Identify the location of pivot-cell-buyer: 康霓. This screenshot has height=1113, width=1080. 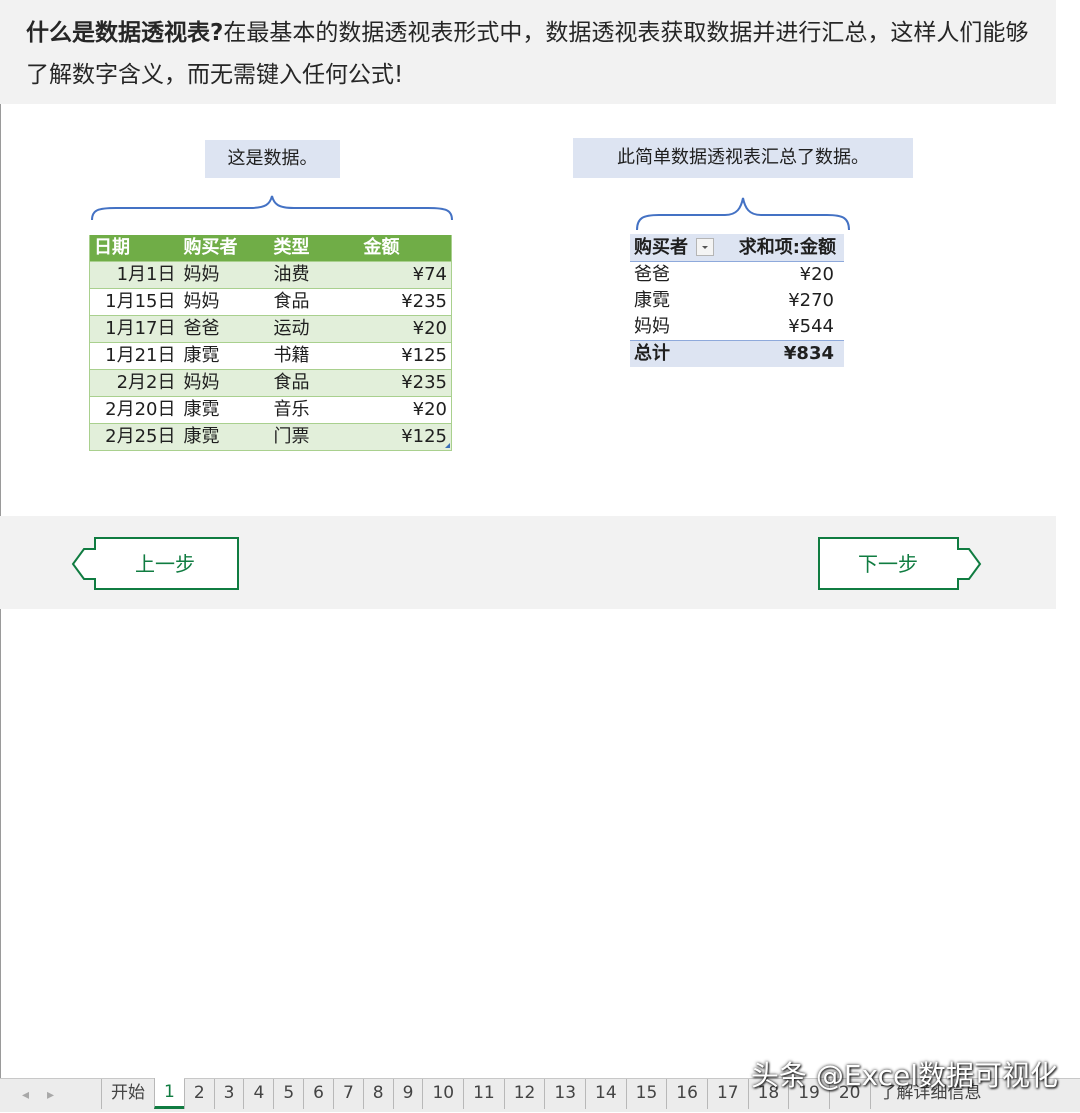
(680, 301).